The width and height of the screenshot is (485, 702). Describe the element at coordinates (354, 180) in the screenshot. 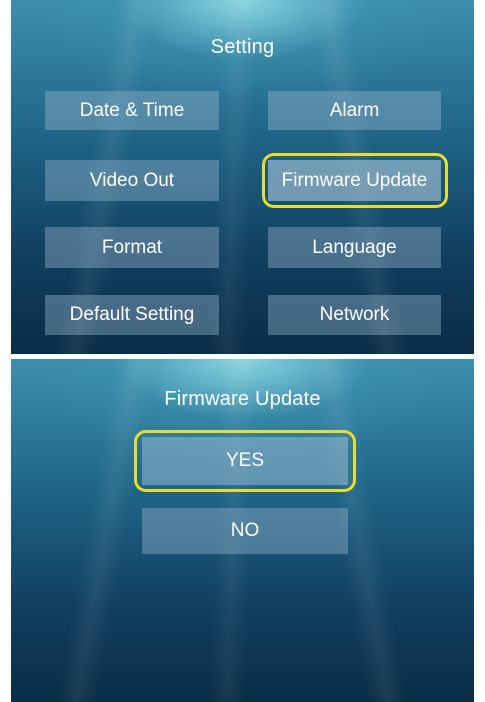

I see `firmware-update-button: Firmware Update` at that location.